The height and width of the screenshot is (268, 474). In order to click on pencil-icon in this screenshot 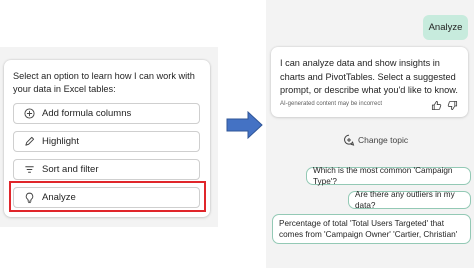, I will do `click(29, 141)`.